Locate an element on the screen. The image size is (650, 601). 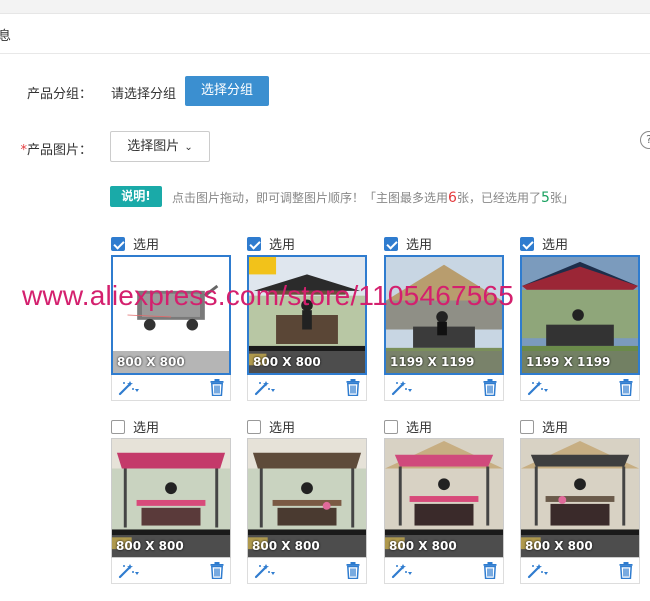
product-group-label: 产品分组： is located at coordinates (59, 94).